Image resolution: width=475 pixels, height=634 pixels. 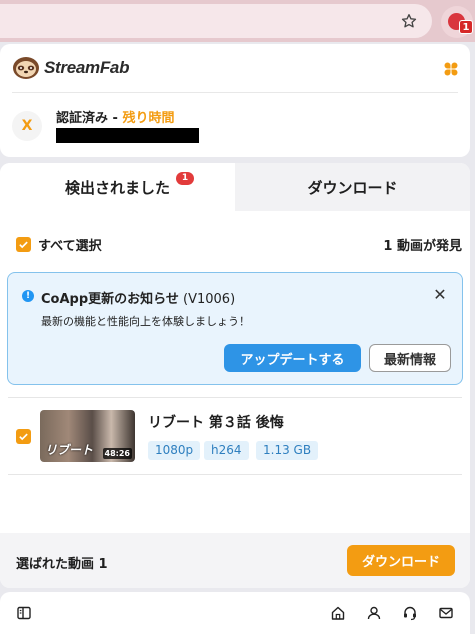 What do you see at coordinates (440, 294) in the screenshot?
I see `close-icon: ✕` at bounding box center [440, 294].